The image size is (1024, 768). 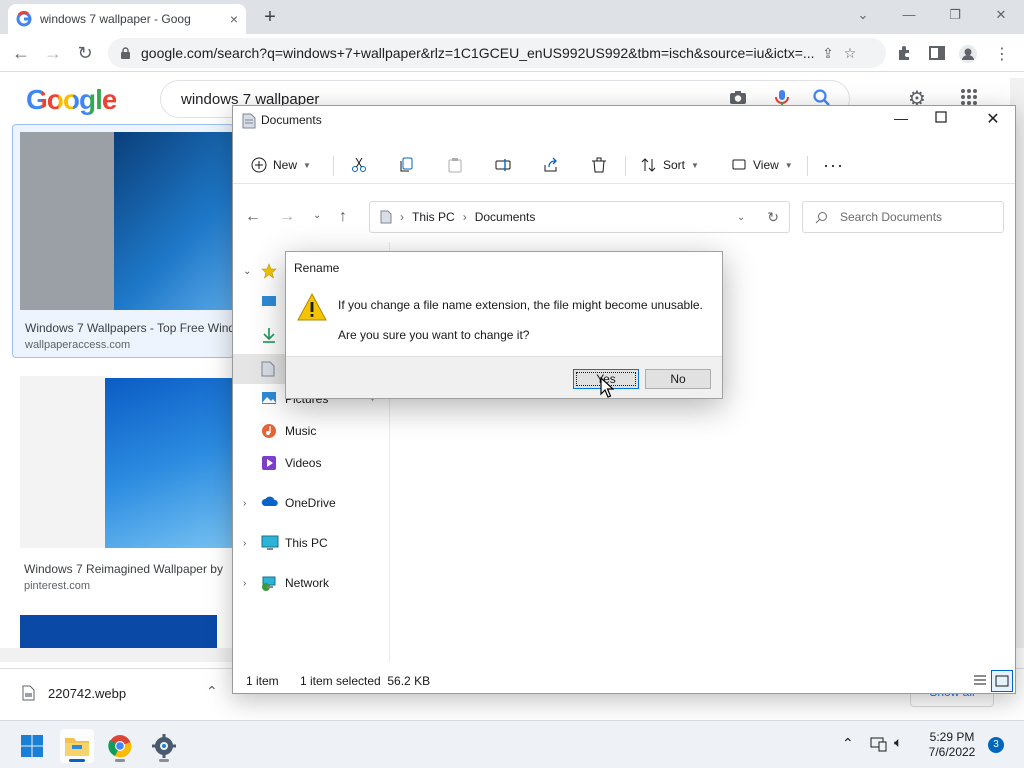 What do you see at coordinates (24, 19) in the screenshot?
I see `google-favicon-icon` at bounding box center [24, 19].